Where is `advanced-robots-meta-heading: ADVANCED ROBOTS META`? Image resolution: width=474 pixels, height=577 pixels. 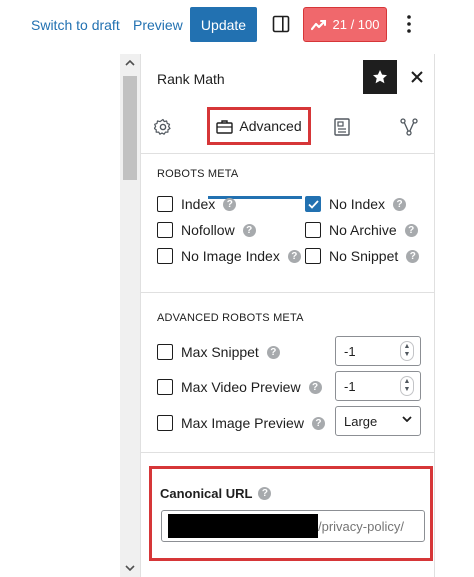 advanced-robots-meta-heading: ADVANCED ROBOTS META is located at coordinates (230, 318).